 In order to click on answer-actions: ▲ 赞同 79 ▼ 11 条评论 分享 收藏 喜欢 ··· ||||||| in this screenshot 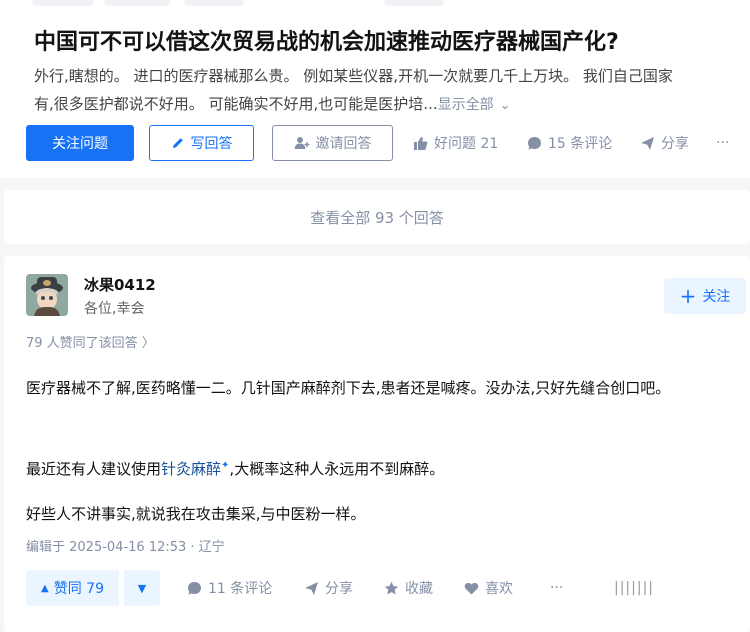, I will do `click(377, 588)`.